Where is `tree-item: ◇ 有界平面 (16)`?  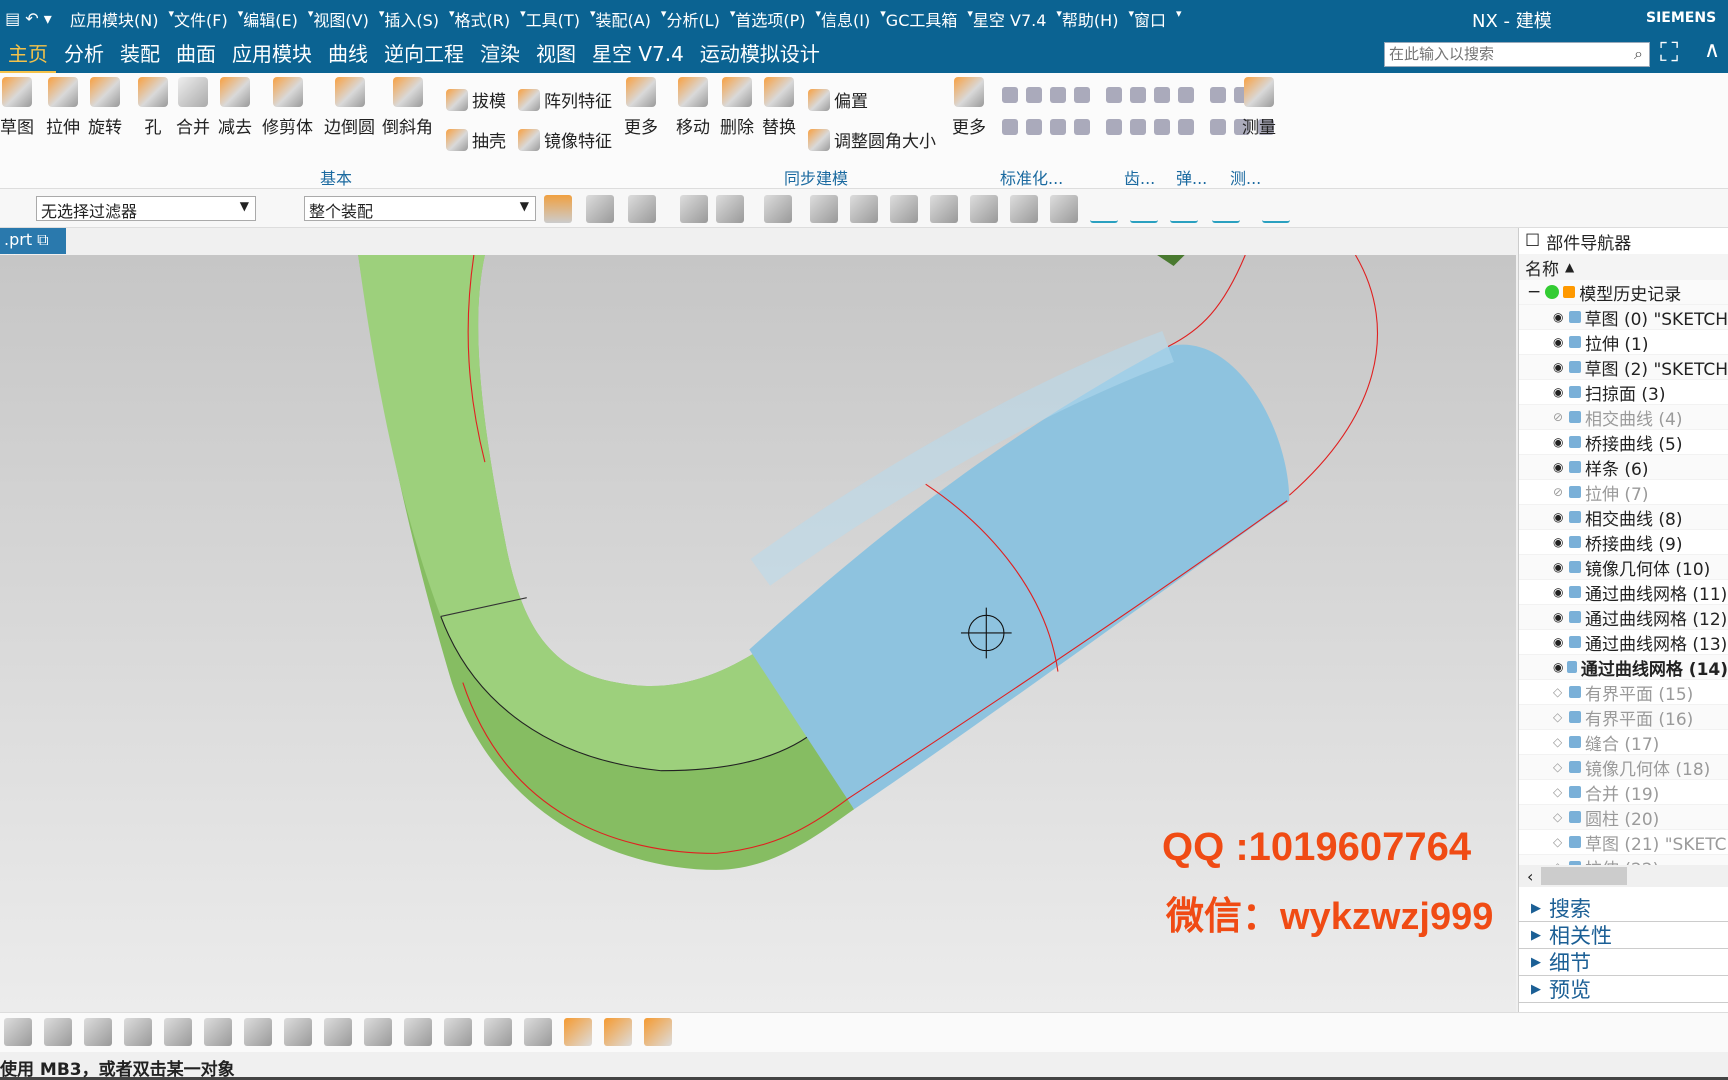
tree-item: ◇ 有界平面 (16) is located at coordinates (1623, 717).